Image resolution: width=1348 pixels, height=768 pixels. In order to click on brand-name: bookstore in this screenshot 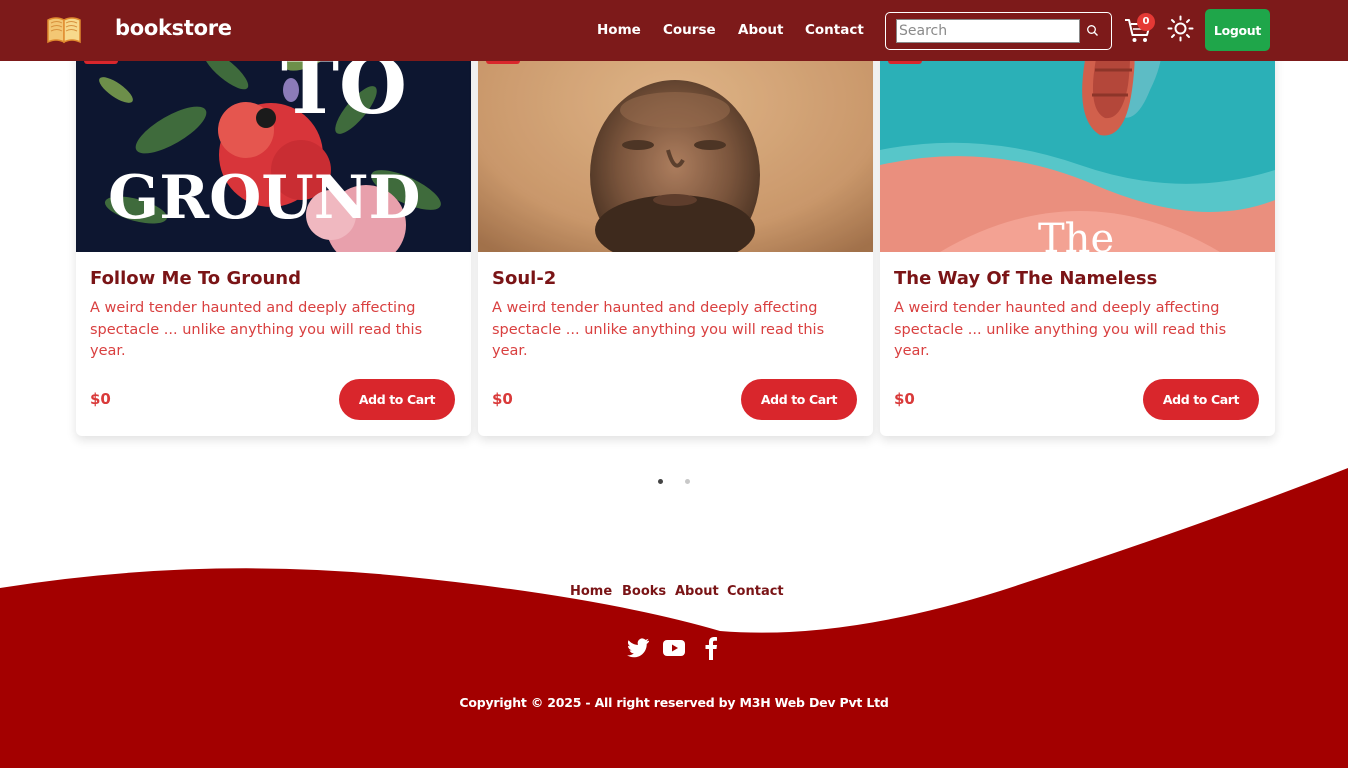, I will do `click(173, 28)`.